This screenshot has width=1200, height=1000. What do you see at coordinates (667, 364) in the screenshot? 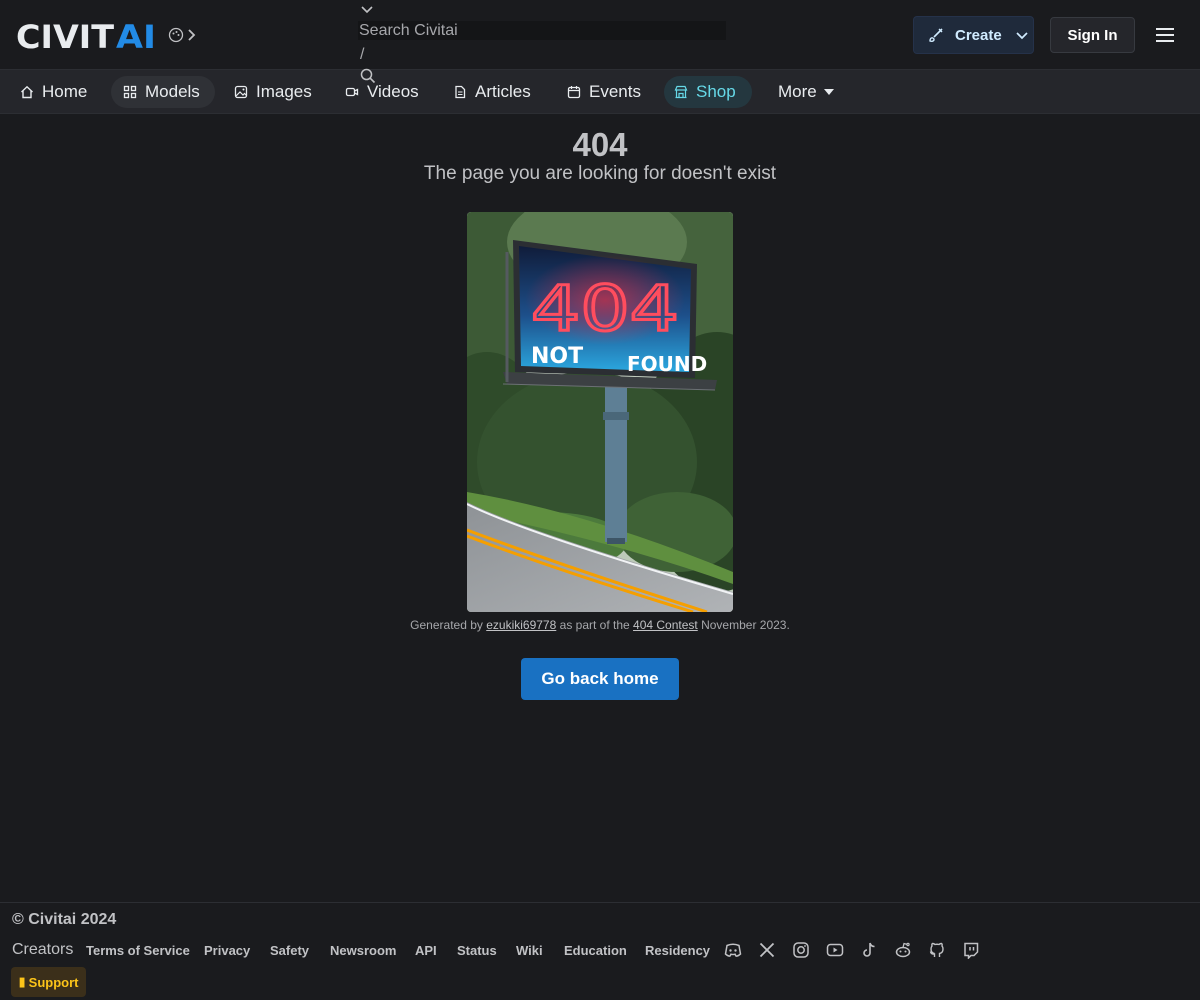
I see `billboard-found-text: FOUND` at bounding box center [667, 364].